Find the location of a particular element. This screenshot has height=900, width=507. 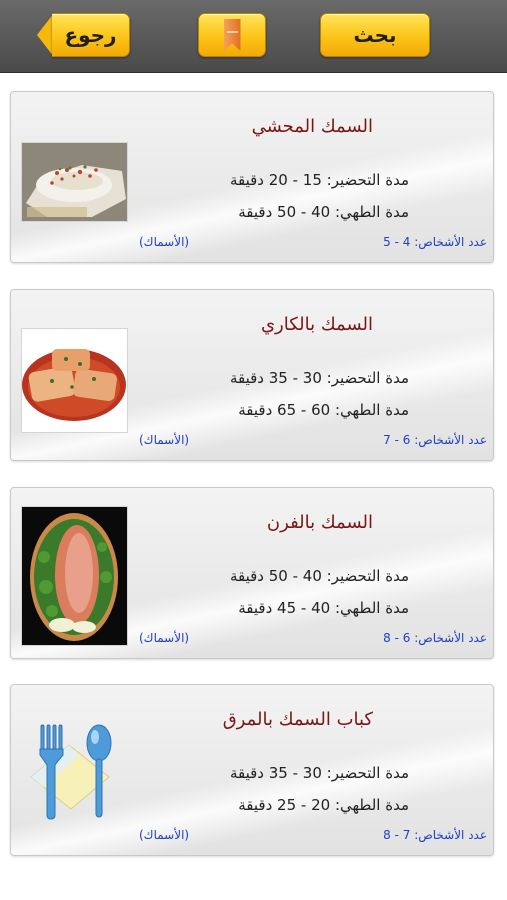

recipe-title: كباب السمك بالمرق is located at coordinates (297, 719).